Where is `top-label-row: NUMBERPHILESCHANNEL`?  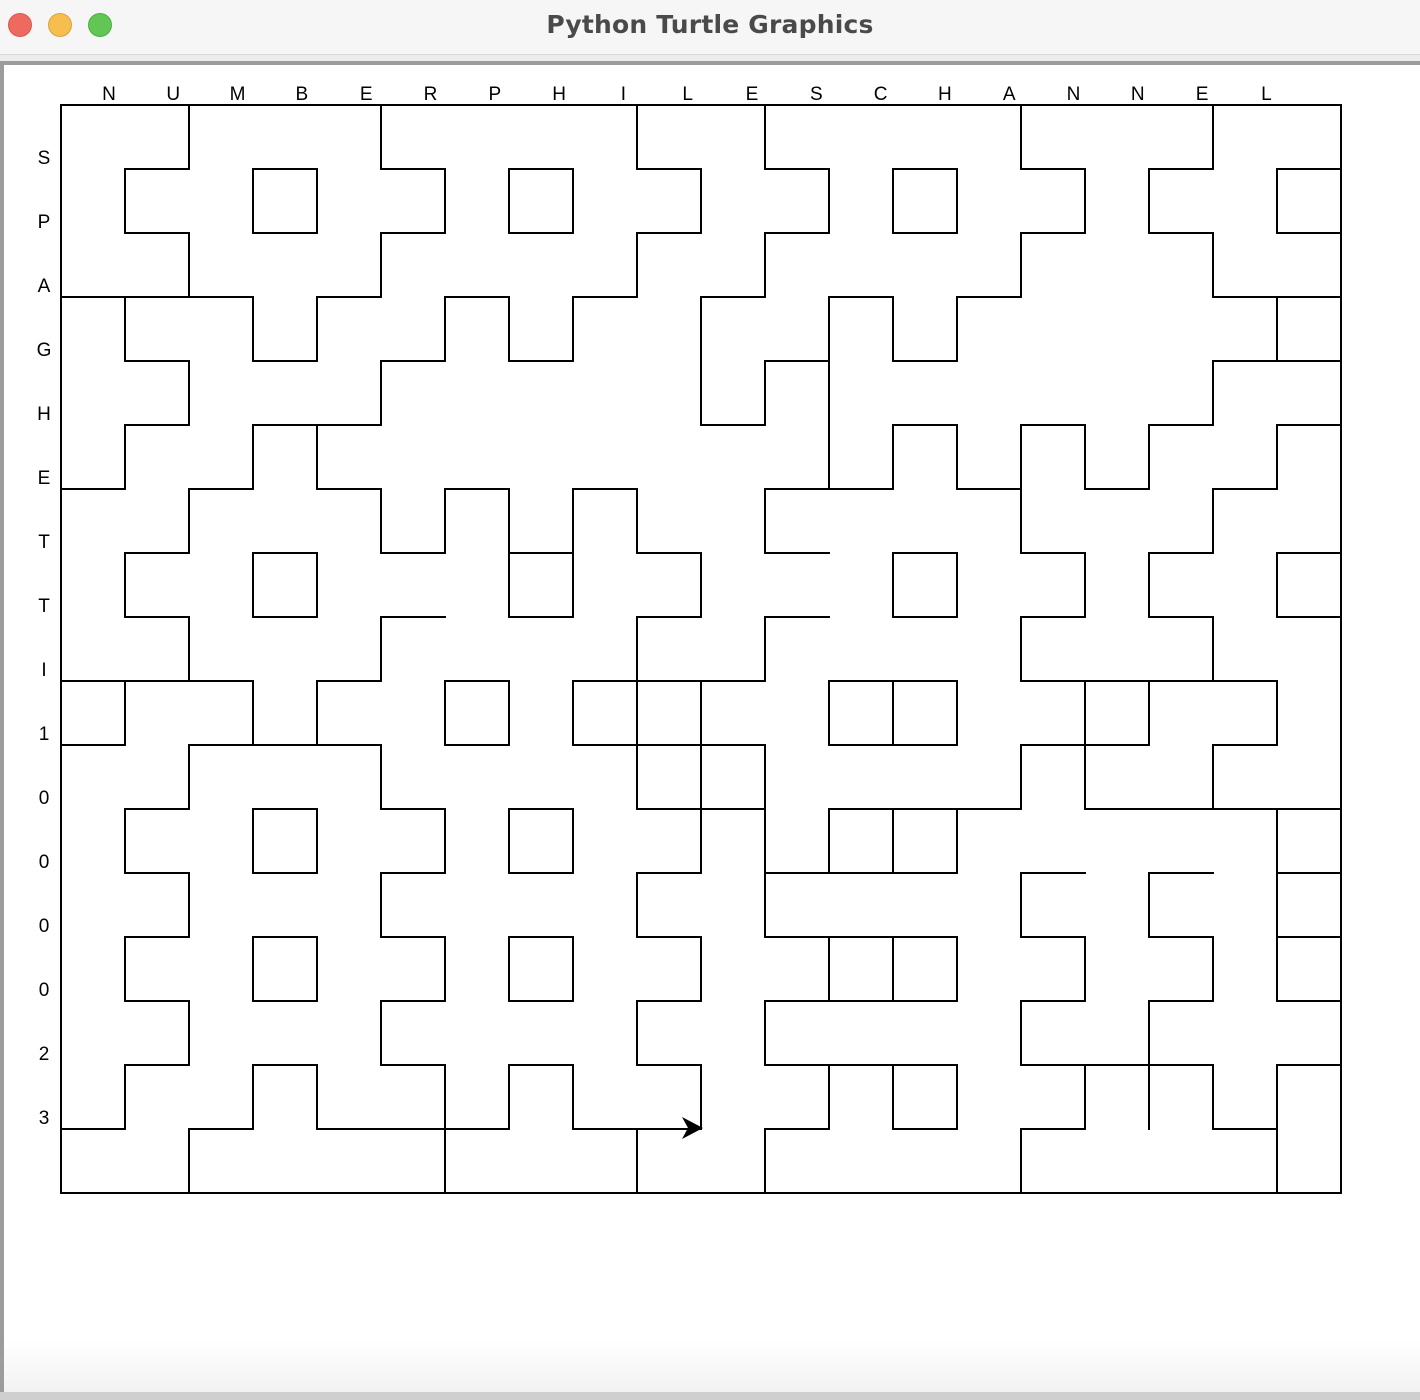 top-label-row: NUMBERPHILESCHANNEL is located at coordinates (687, 94).